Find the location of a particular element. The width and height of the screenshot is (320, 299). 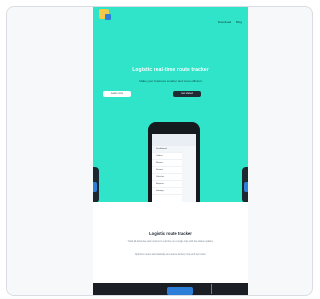

site-logo is located at coordinates (105, 14).